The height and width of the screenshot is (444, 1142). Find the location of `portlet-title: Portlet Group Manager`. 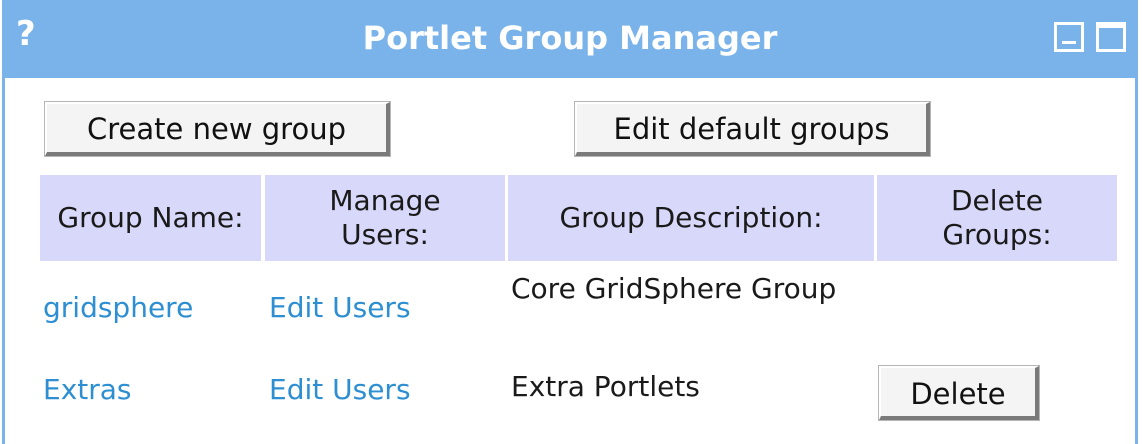

portlet-title: Portlet Group Manager is located at coordinates (570, 38).